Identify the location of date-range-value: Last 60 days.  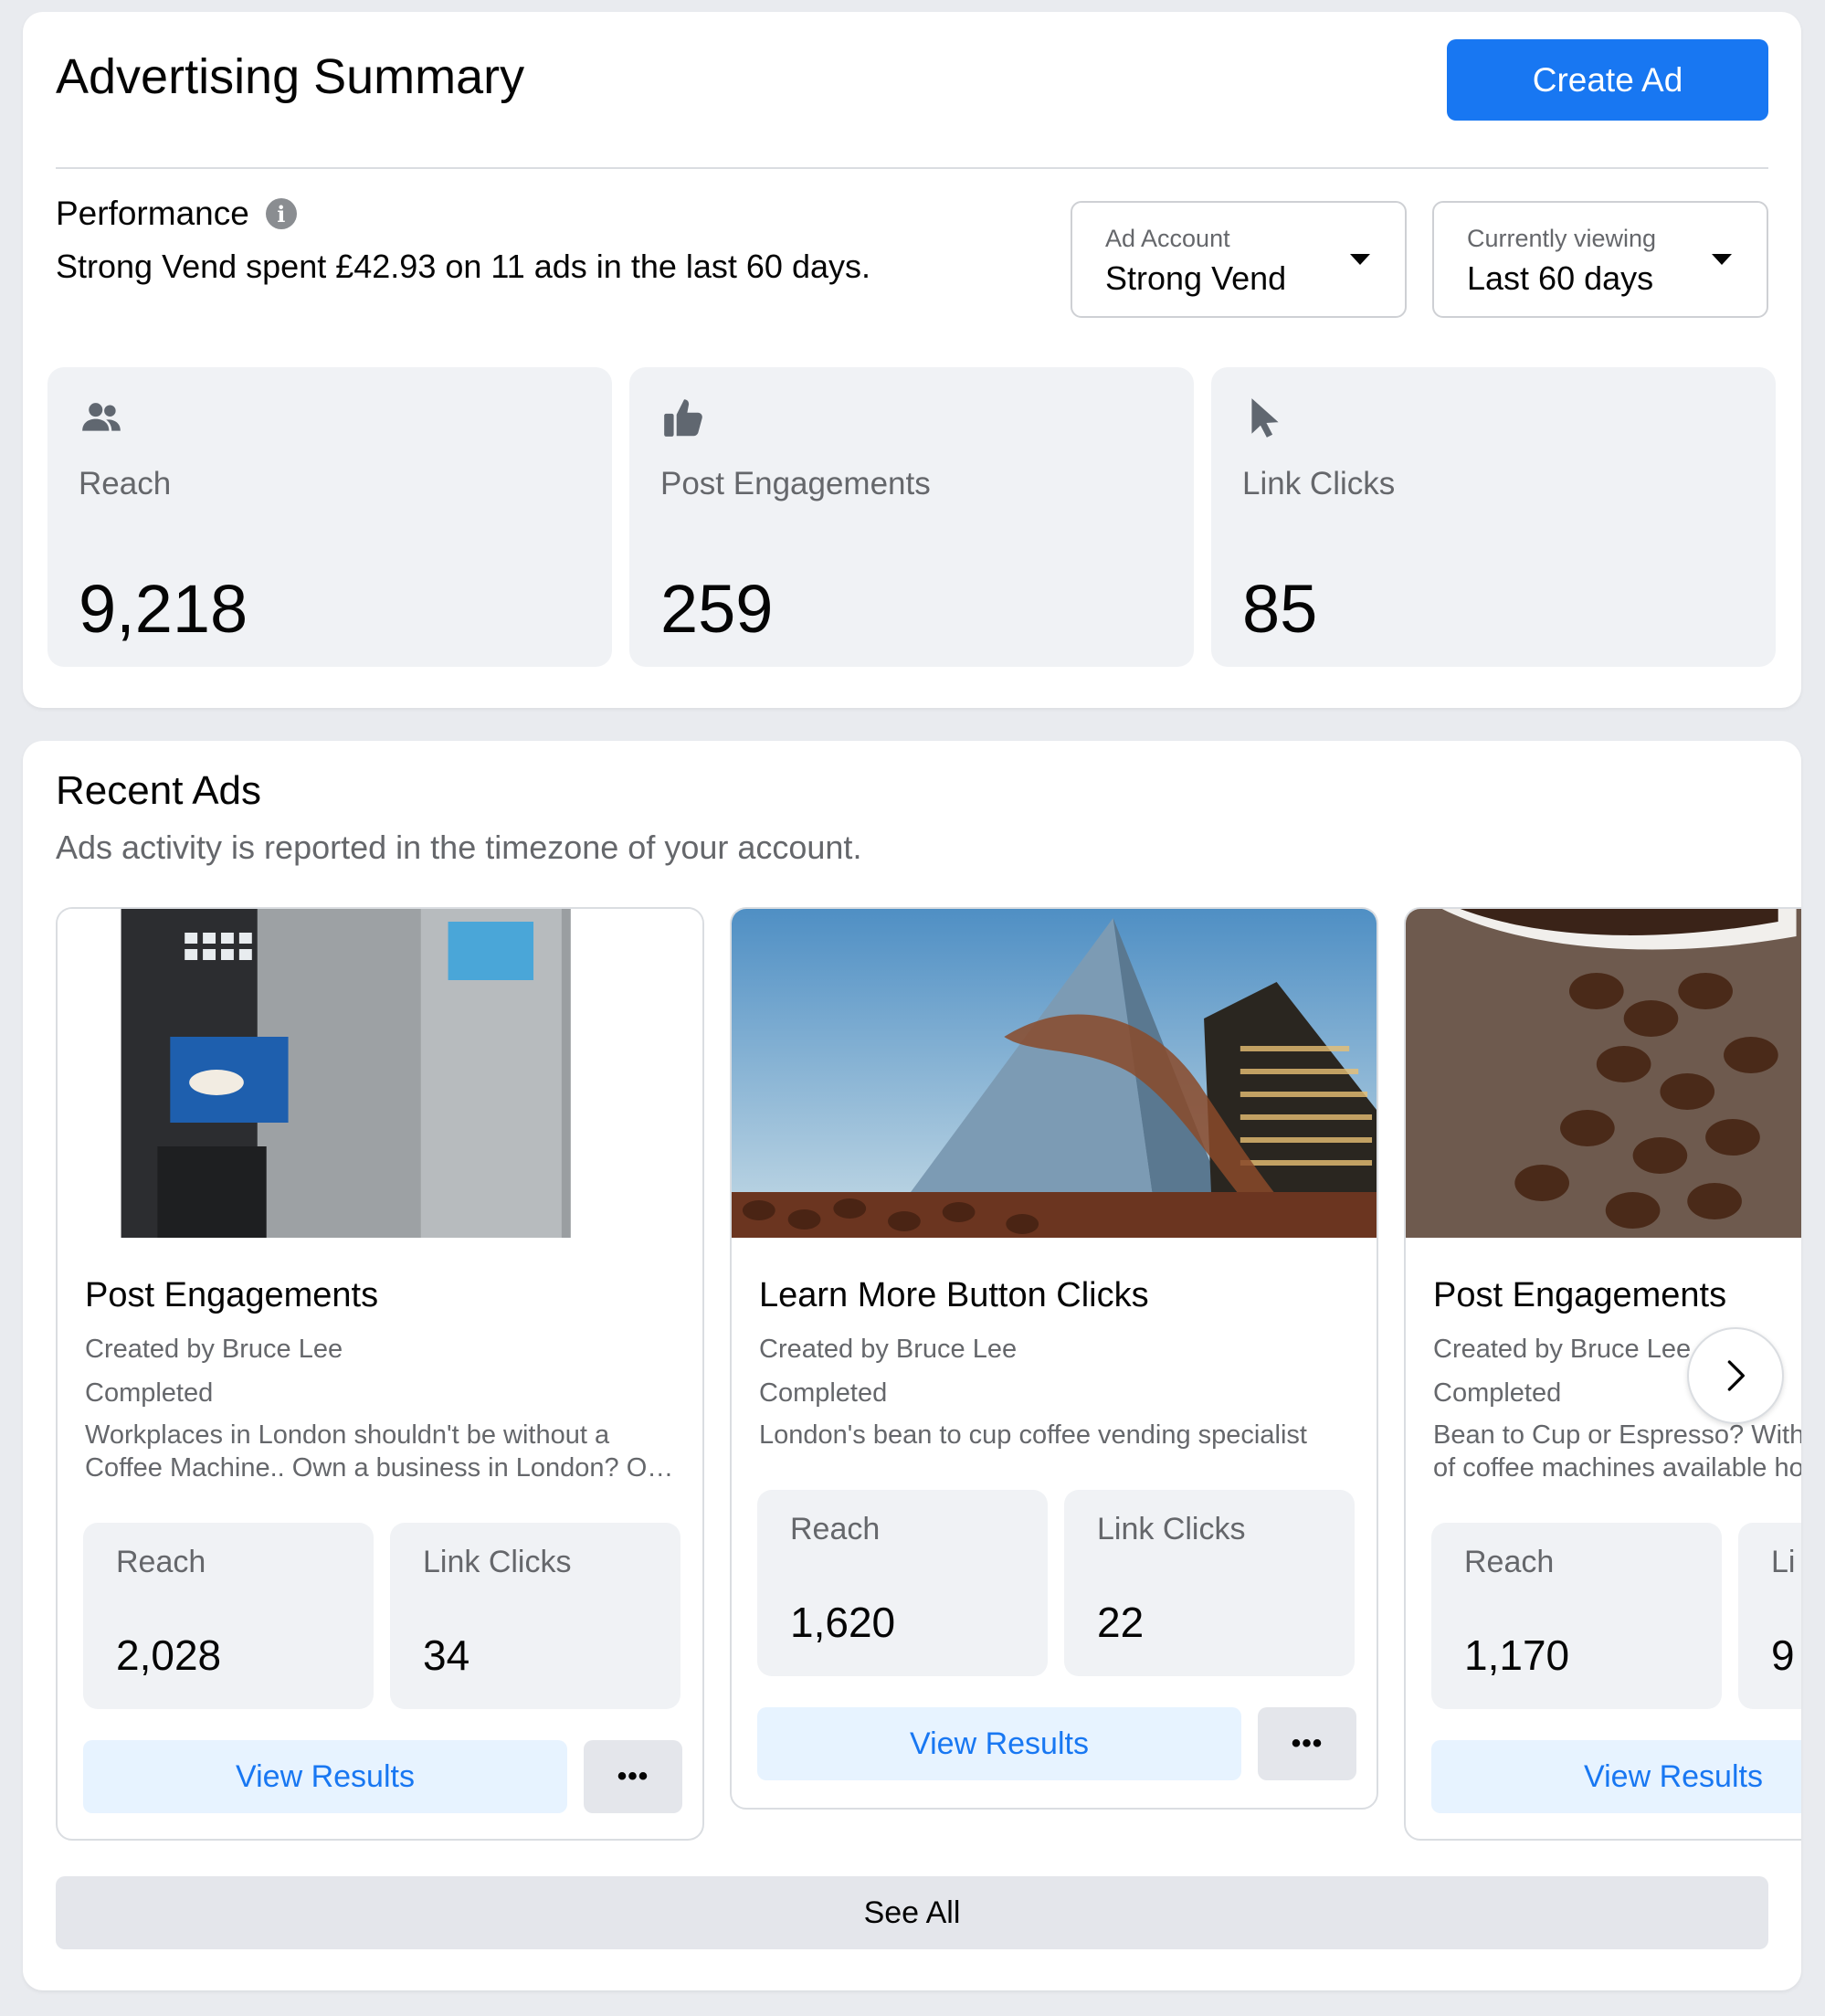
(1560, 278).